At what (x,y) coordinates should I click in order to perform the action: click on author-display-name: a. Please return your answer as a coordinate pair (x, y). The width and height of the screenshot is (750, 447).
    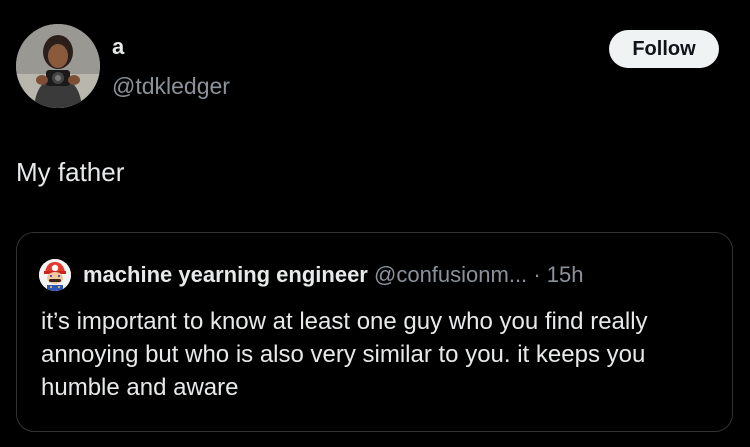
    Looking at the image, I should click on (118, 47).